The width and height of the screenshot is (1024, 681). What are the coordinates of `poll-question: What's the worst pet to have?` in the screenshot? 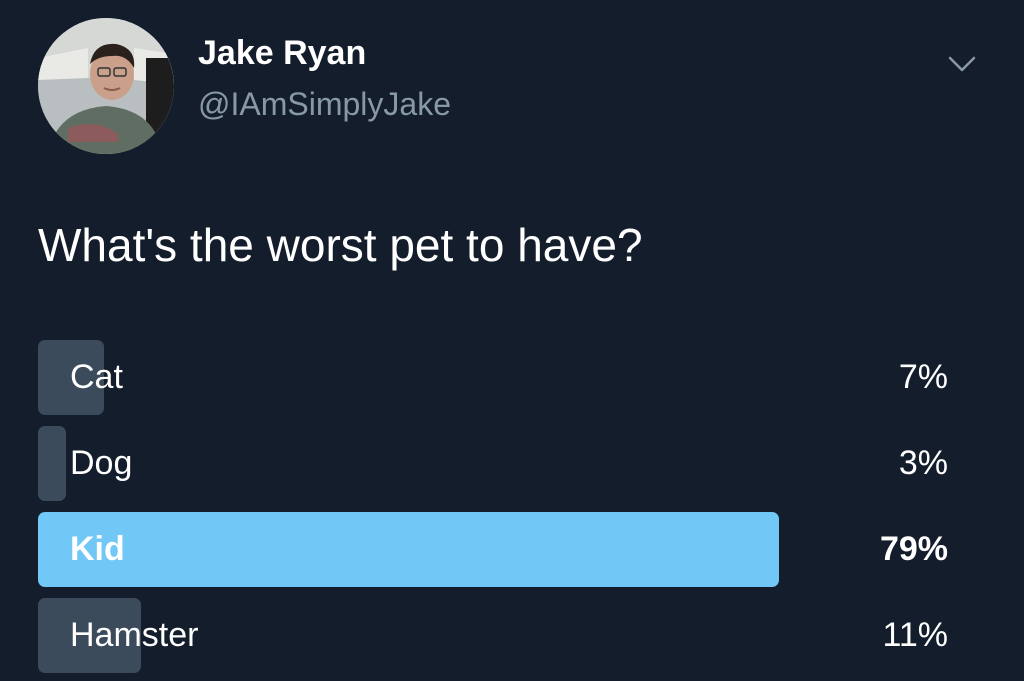 It's located at (340, 245).